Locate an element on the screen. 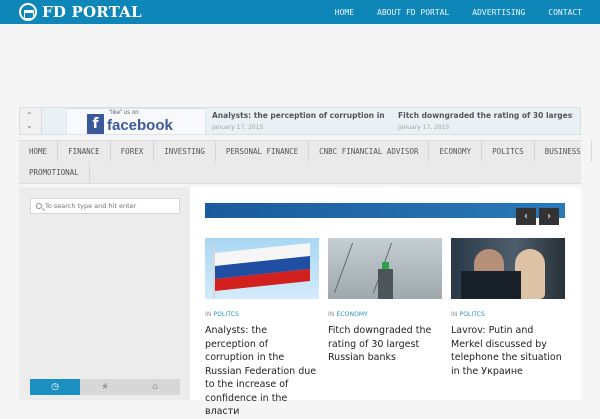  logo-text: FD PORTAL is located at coordinates (92, 12).